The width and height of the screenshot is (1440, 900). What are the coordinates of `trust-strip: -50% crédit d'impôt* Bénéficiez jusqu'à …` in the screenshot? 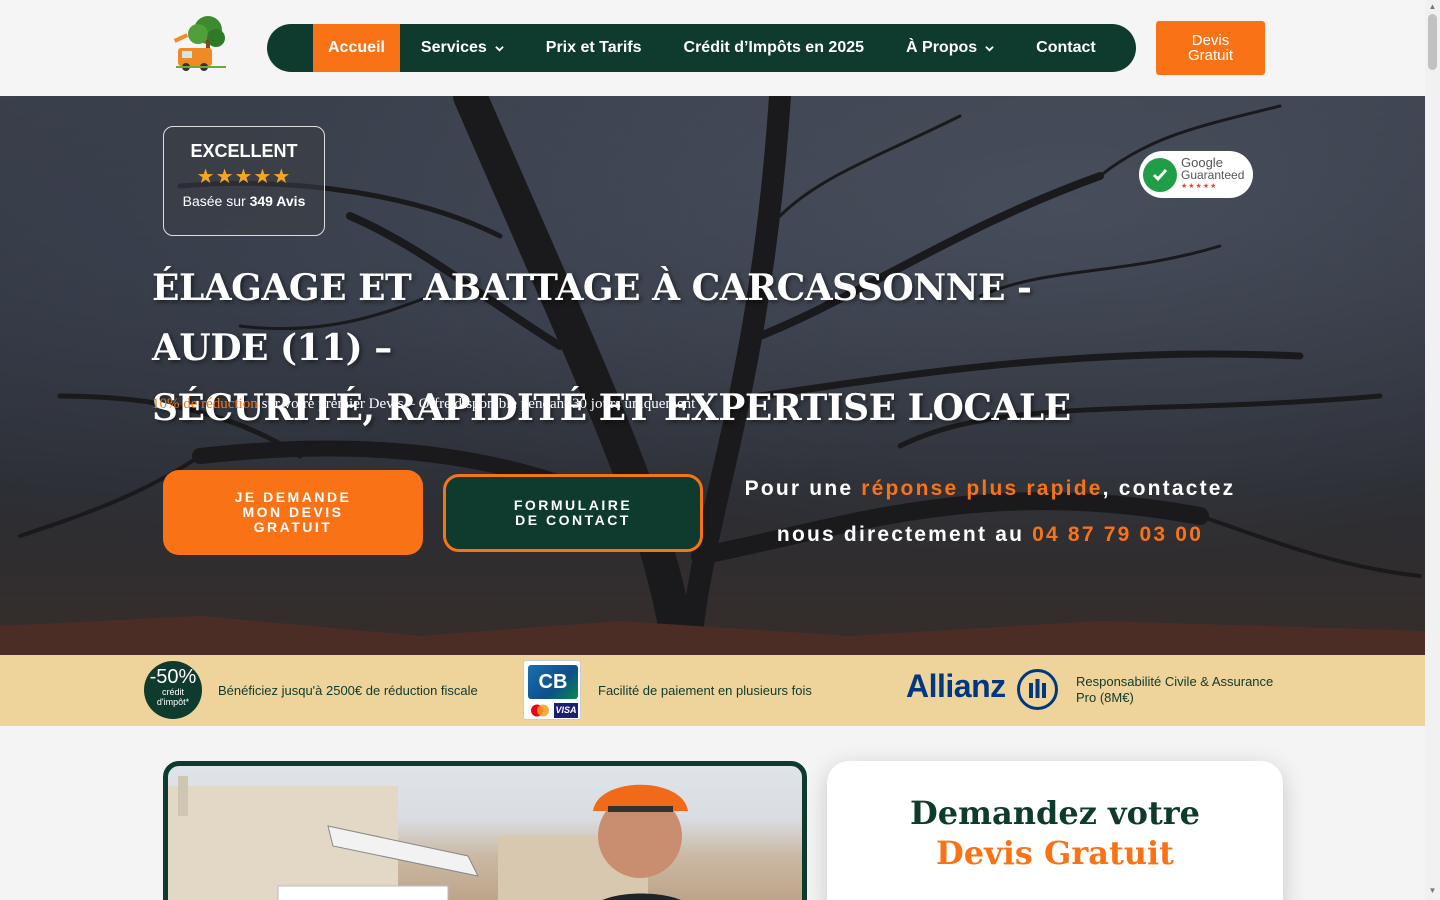 It's located at (712, 690).